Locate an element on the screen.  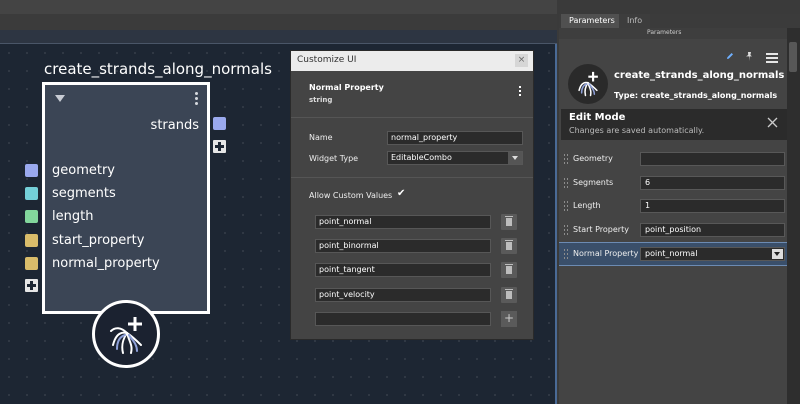
param-label: Normal Property is located at coordinates (606, 253).